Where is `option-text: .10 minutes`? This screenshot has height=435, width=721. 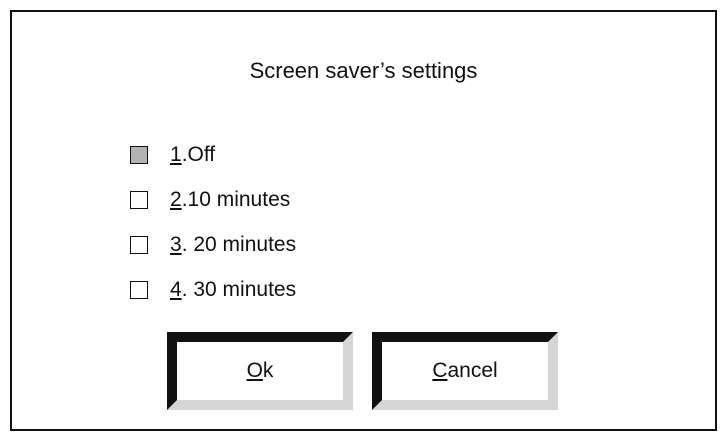 option-text: .10 minutes is located at coordinates (236, 199).